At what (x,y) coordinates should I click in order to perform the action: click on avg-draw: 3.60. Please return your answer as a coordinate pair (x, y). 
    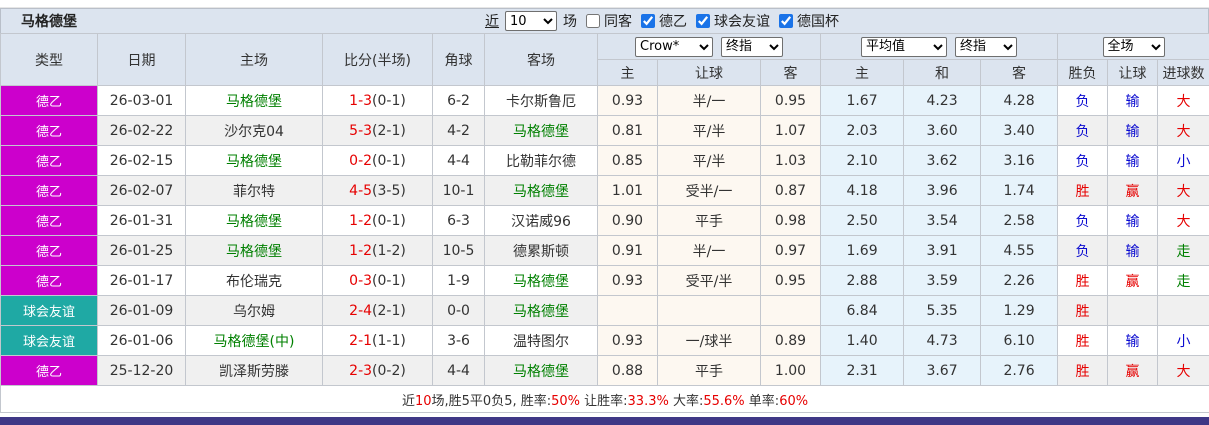
    Looking at the image, I should click on (942, 130).